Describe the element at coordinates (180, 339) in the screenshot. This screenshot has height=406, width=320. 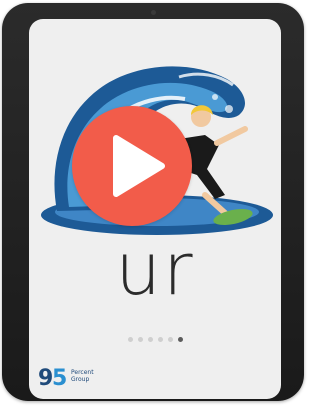
I see `slide-dot-active` at that location.